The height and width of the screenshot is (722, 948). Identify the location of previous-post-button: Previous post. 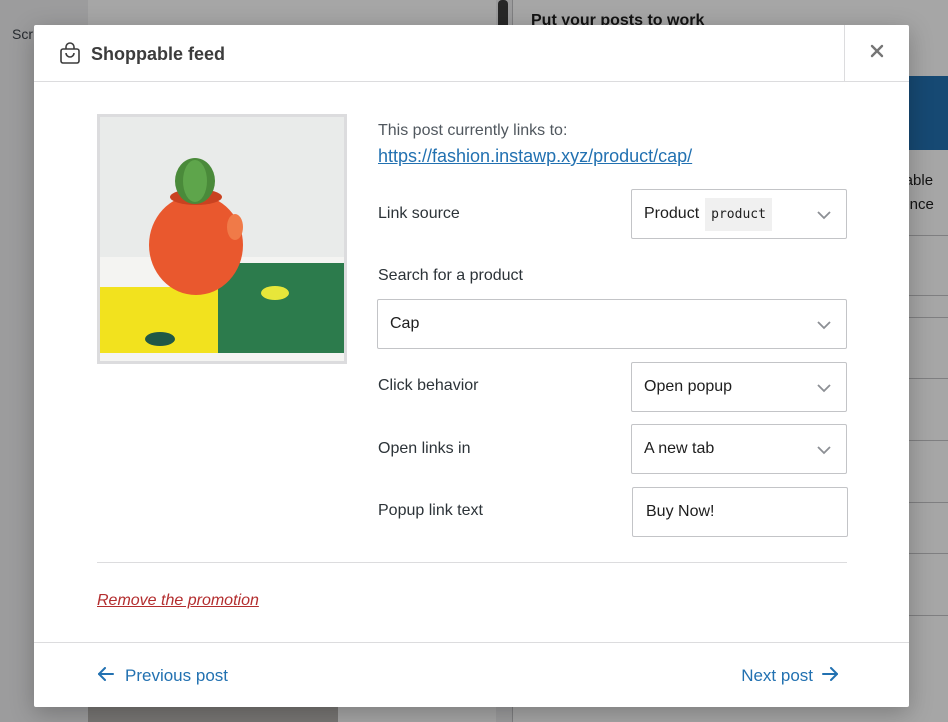
(162, 676).